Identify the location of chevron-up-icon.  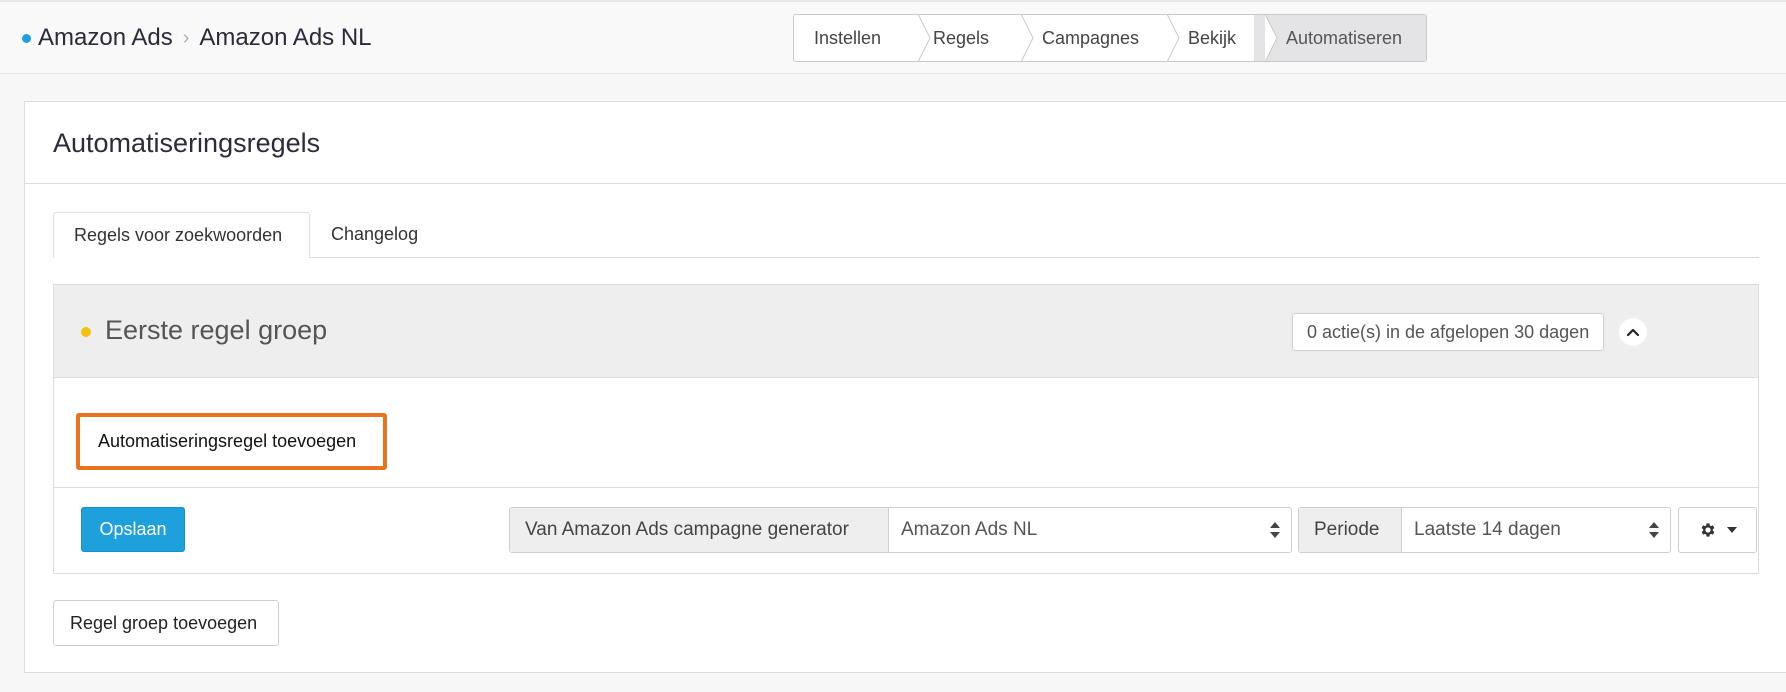
(1633, 332).